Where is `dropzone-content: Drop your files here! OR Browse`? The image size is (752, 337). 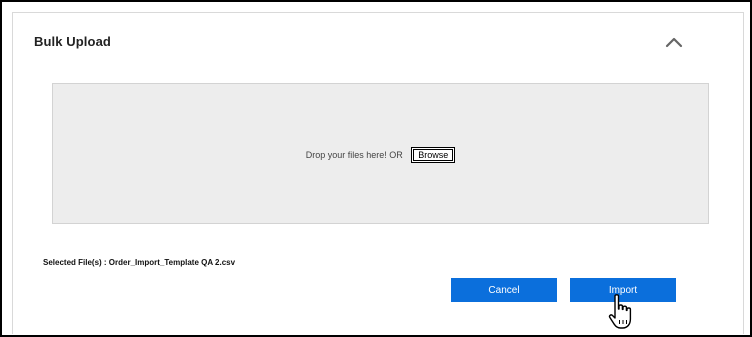
dropzone-content: Drop your files here! OR Browse is located at coordinates (380, 155).